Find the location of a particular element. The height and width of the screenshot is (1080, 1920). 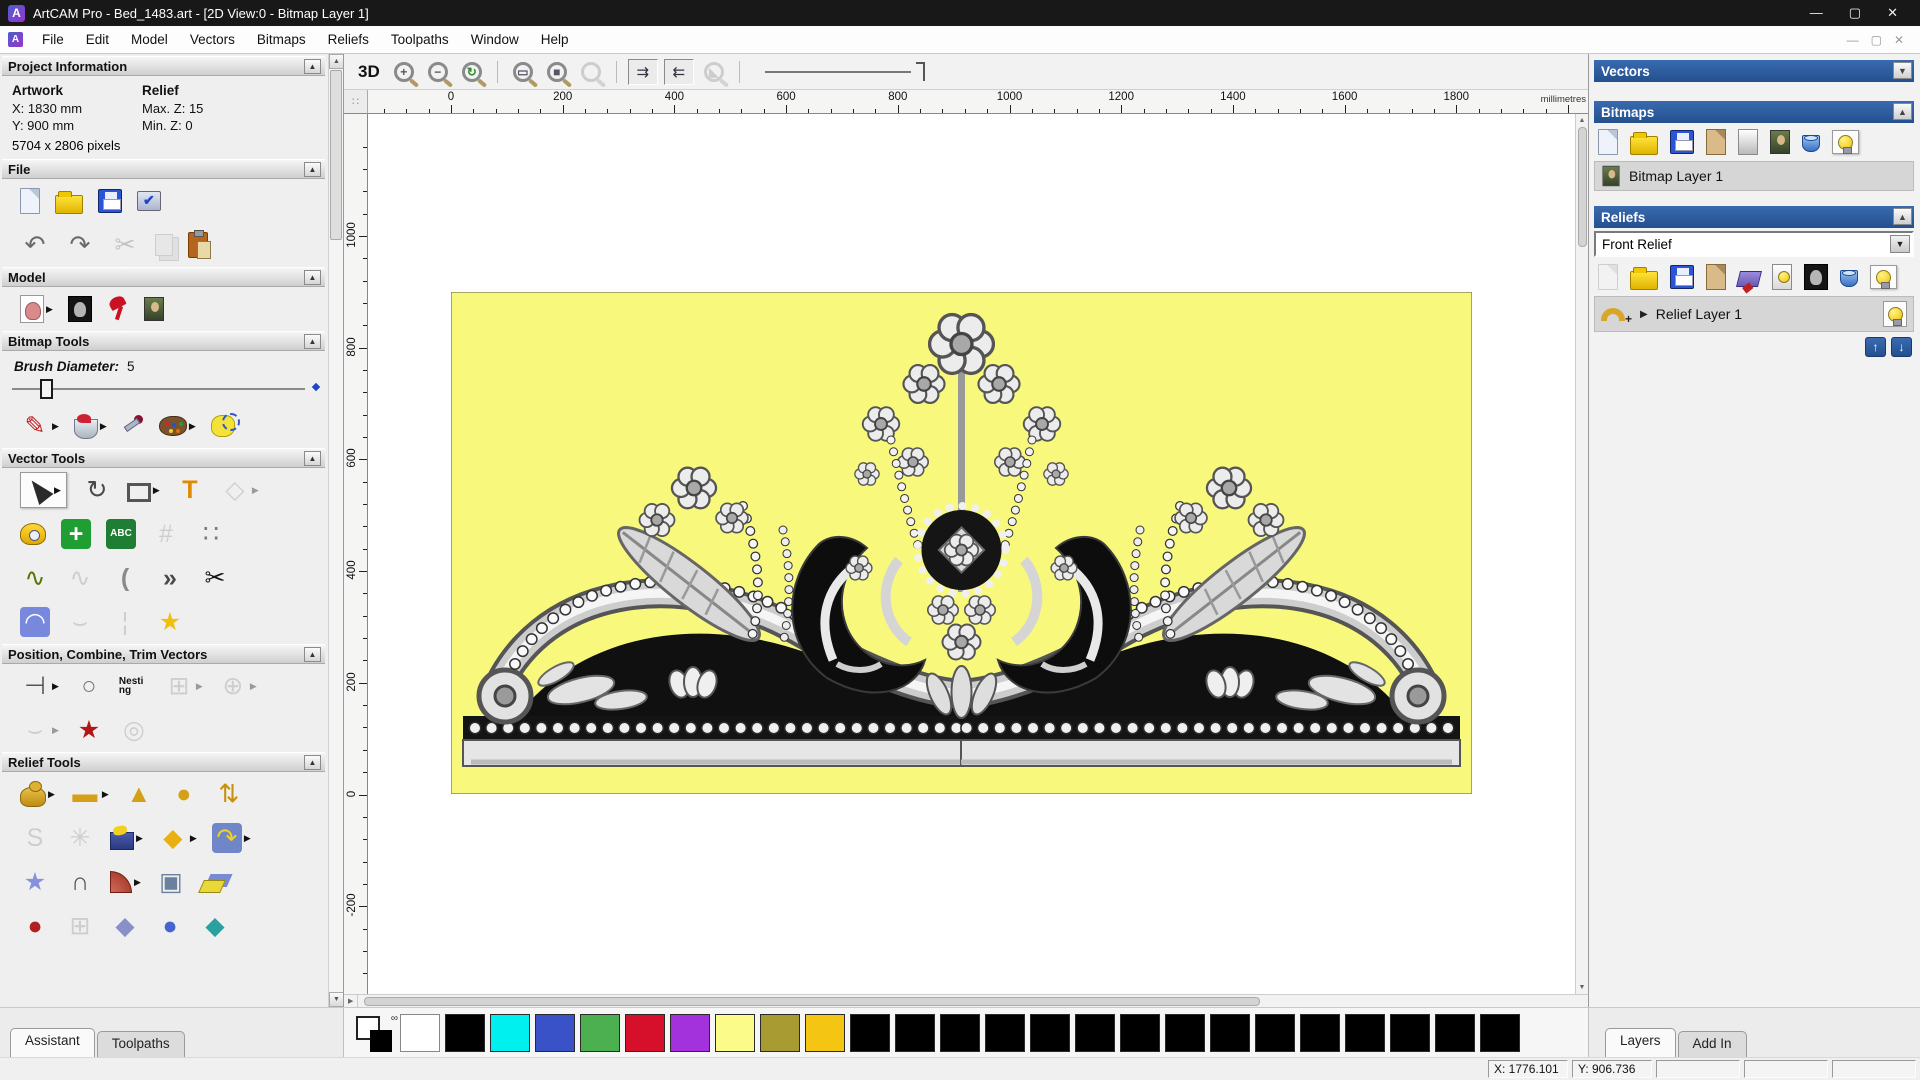

merge-bitmap-layers is located at coordinates (1716, 142).